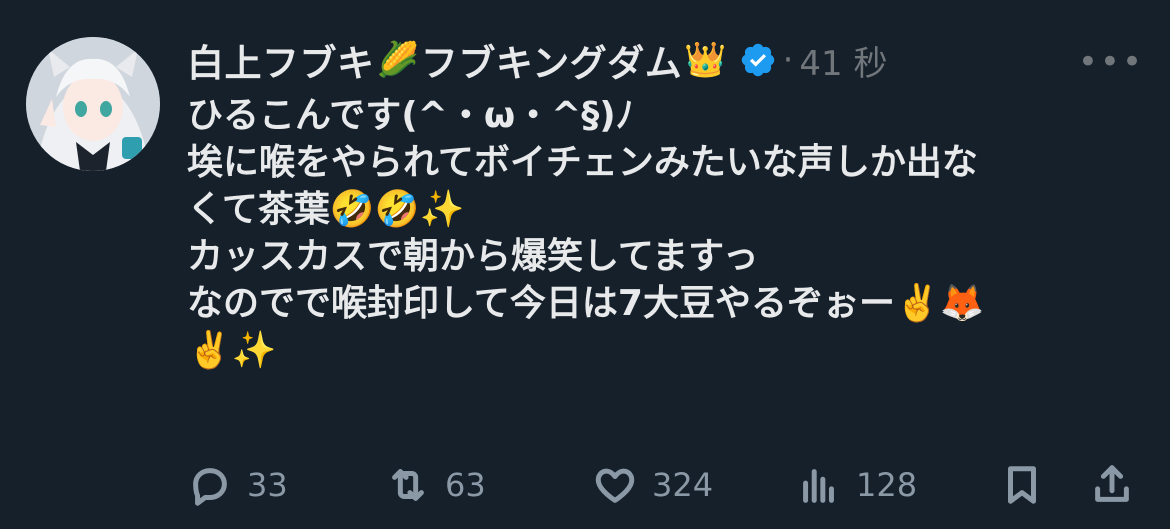 The height and width of the screenshot is (529, 1170). What do you see at coordinates (435, 485) in the screenshot?
I see `retweet-button: 63` at bounding box center [435, 485].